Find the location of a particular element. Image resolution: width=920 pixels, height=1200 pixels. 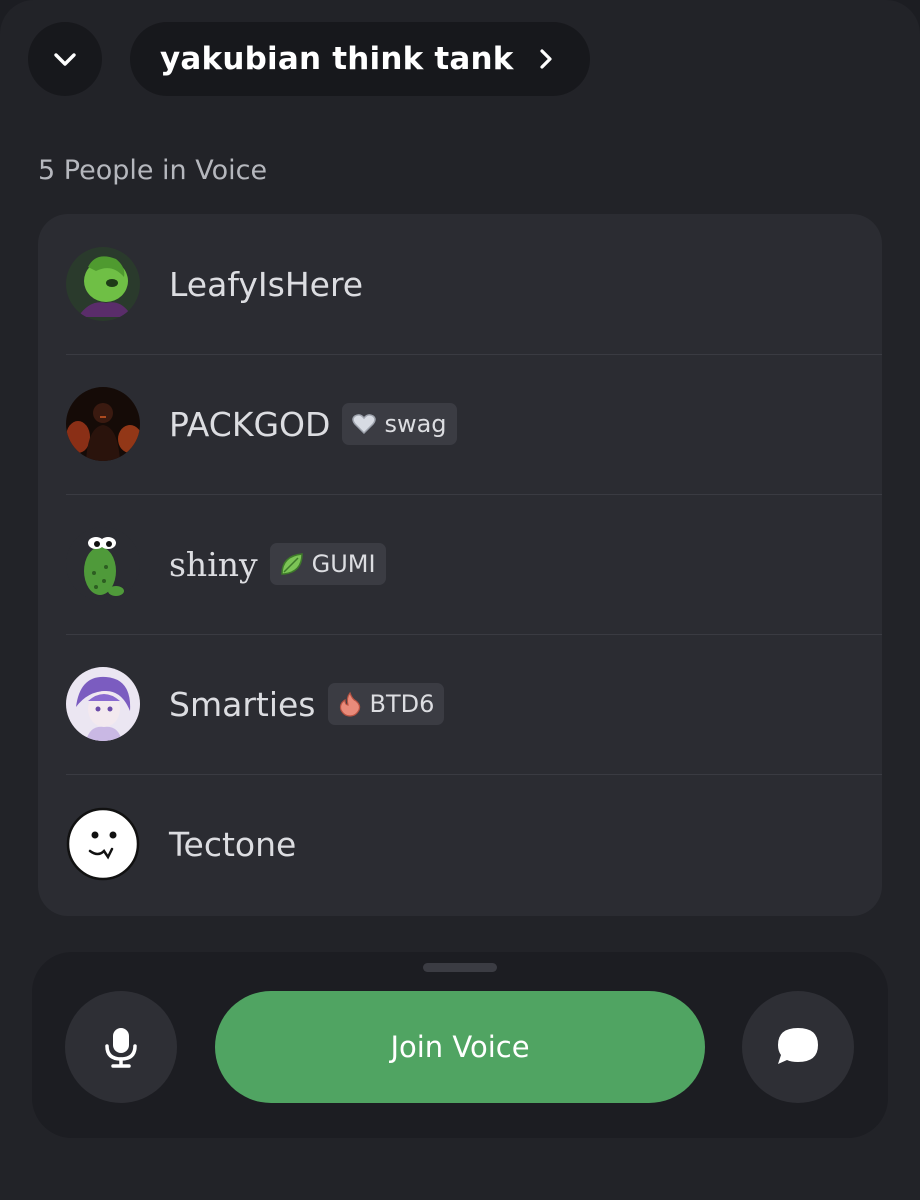

participant-row: shiny GUMI is located at coordinates (460, 564).